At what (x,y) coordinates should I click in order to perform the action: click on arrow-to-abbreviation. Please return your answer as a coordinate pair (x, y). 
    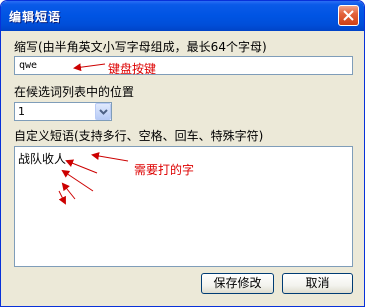
    Looking at the image, I should click on (89, 67).